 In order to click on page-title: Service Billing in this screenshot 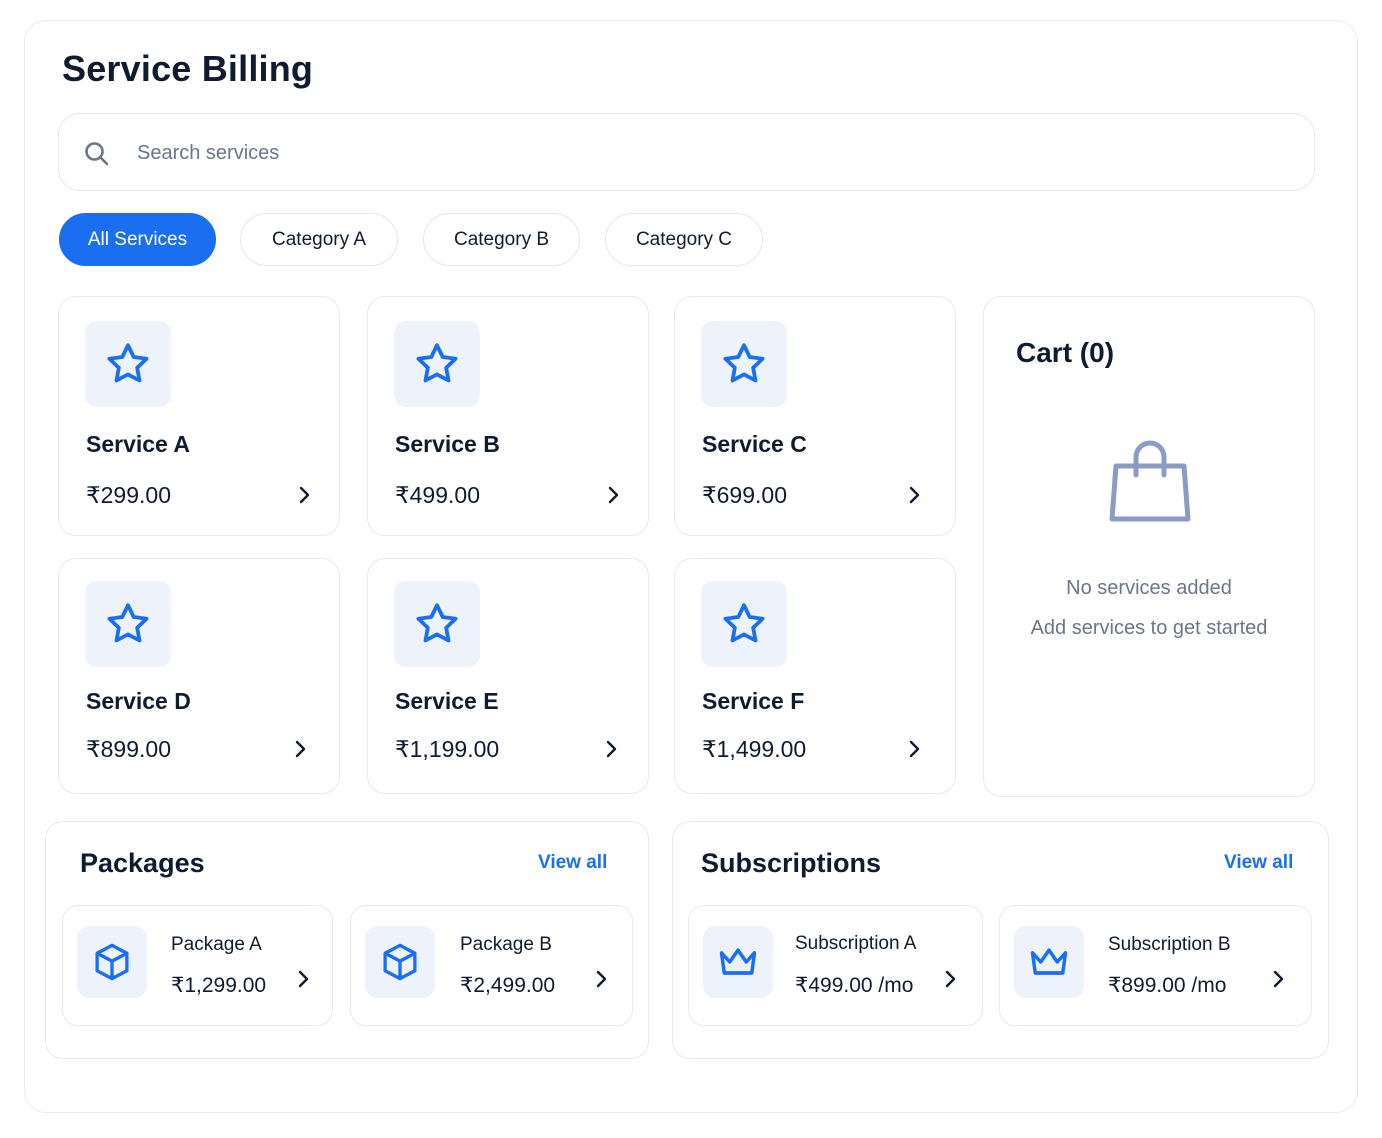, I will do `click(188, 68)`.